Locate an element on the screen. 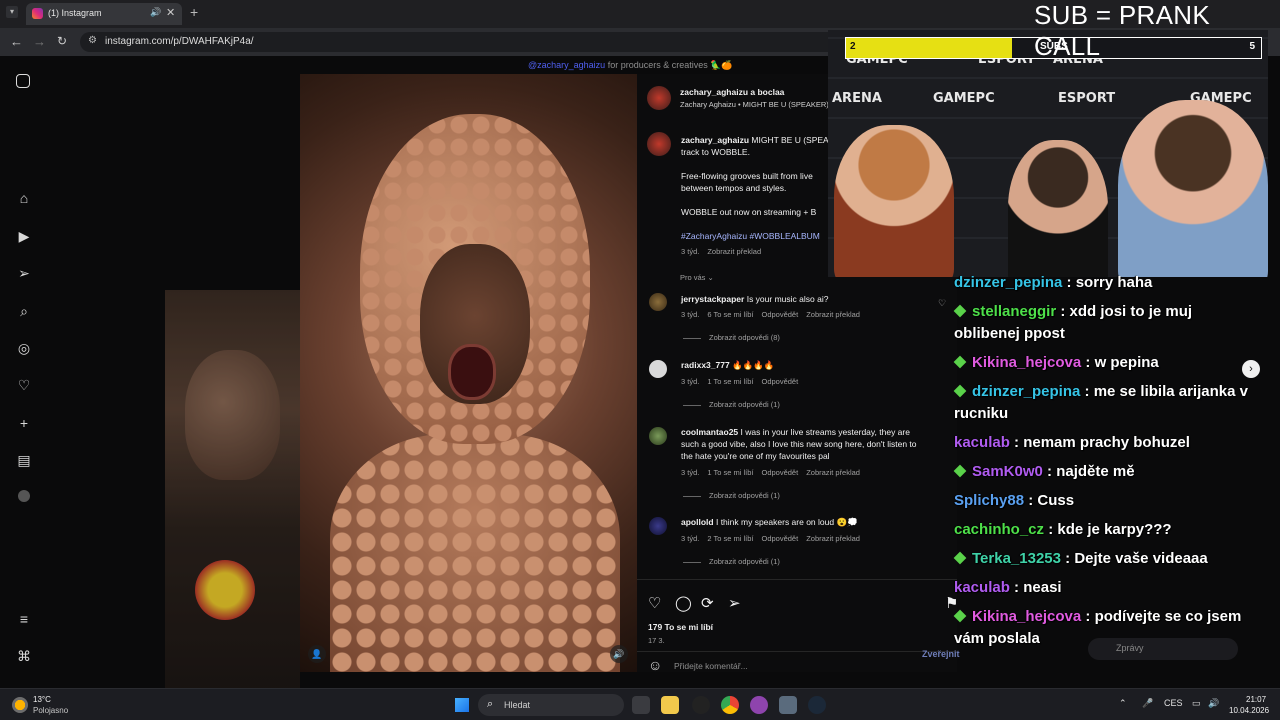 This screenshot has width=1280, height=720. caption-hashtags: #ZacharyAghaizu #WOBBLEALBUM is located at coordinates (750, 236).